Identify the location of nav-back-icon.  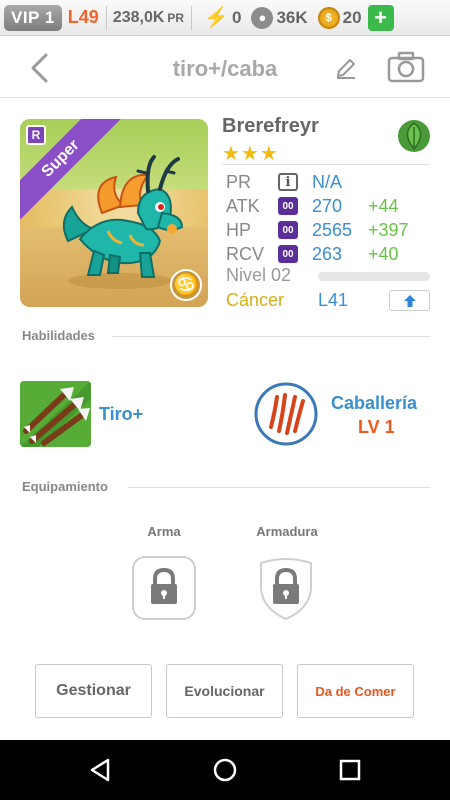
(100, 770).